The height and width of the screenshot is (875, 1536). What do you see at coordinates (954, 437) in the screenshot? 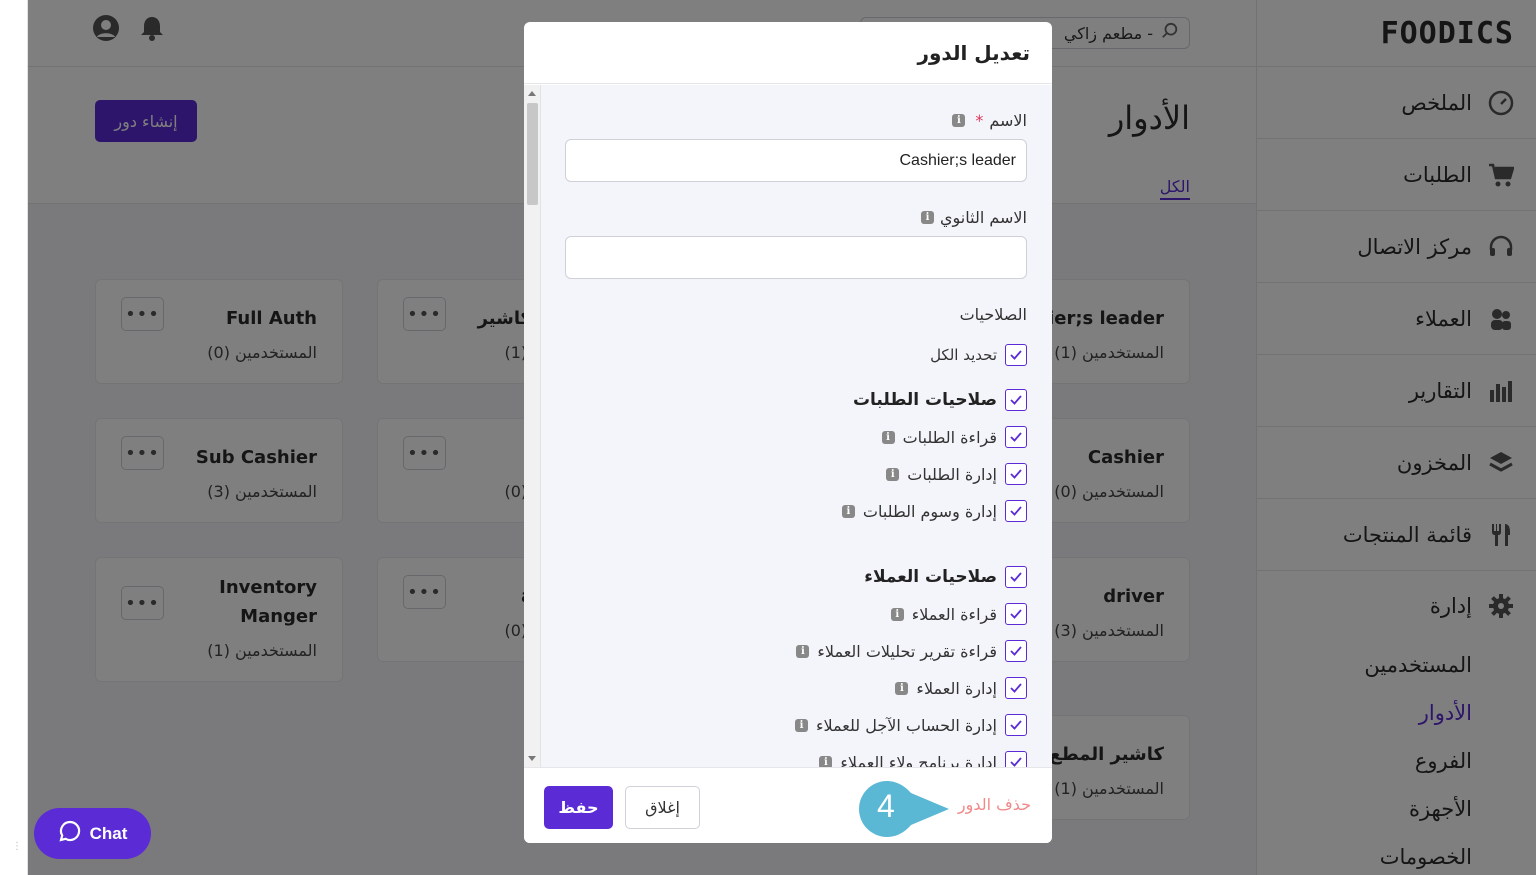
I see `permission-row: i قراءة الطلبات` at bounding box center [954, 437].